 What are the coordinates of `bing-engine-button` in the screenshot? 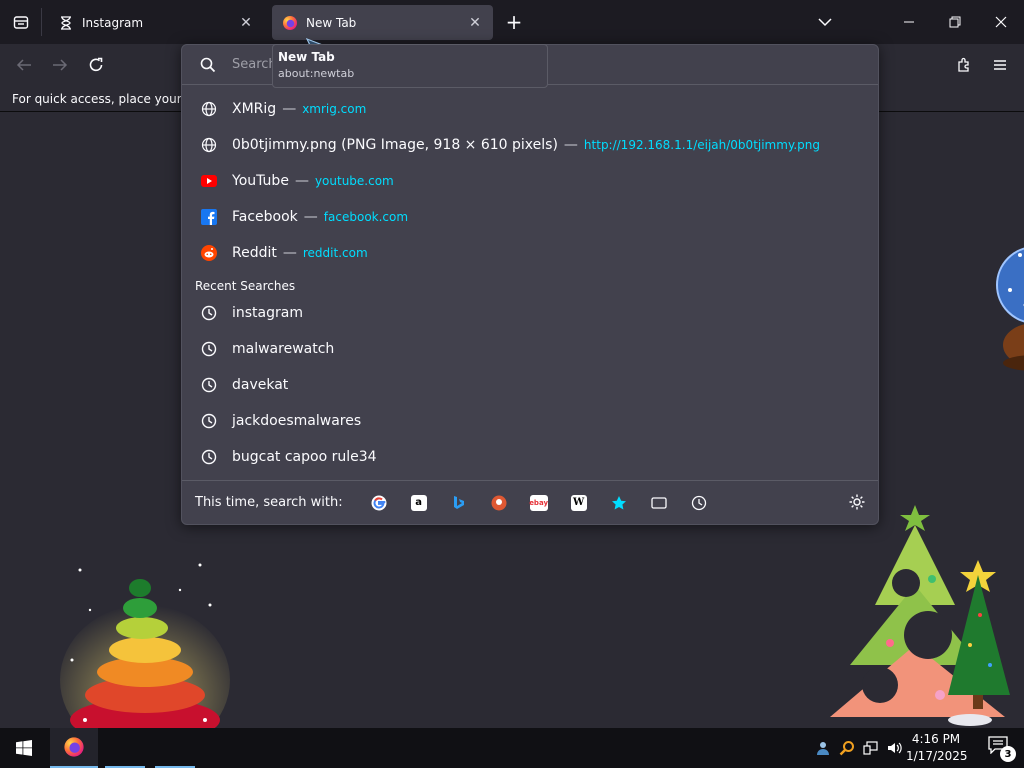 It's located at (459, 503).